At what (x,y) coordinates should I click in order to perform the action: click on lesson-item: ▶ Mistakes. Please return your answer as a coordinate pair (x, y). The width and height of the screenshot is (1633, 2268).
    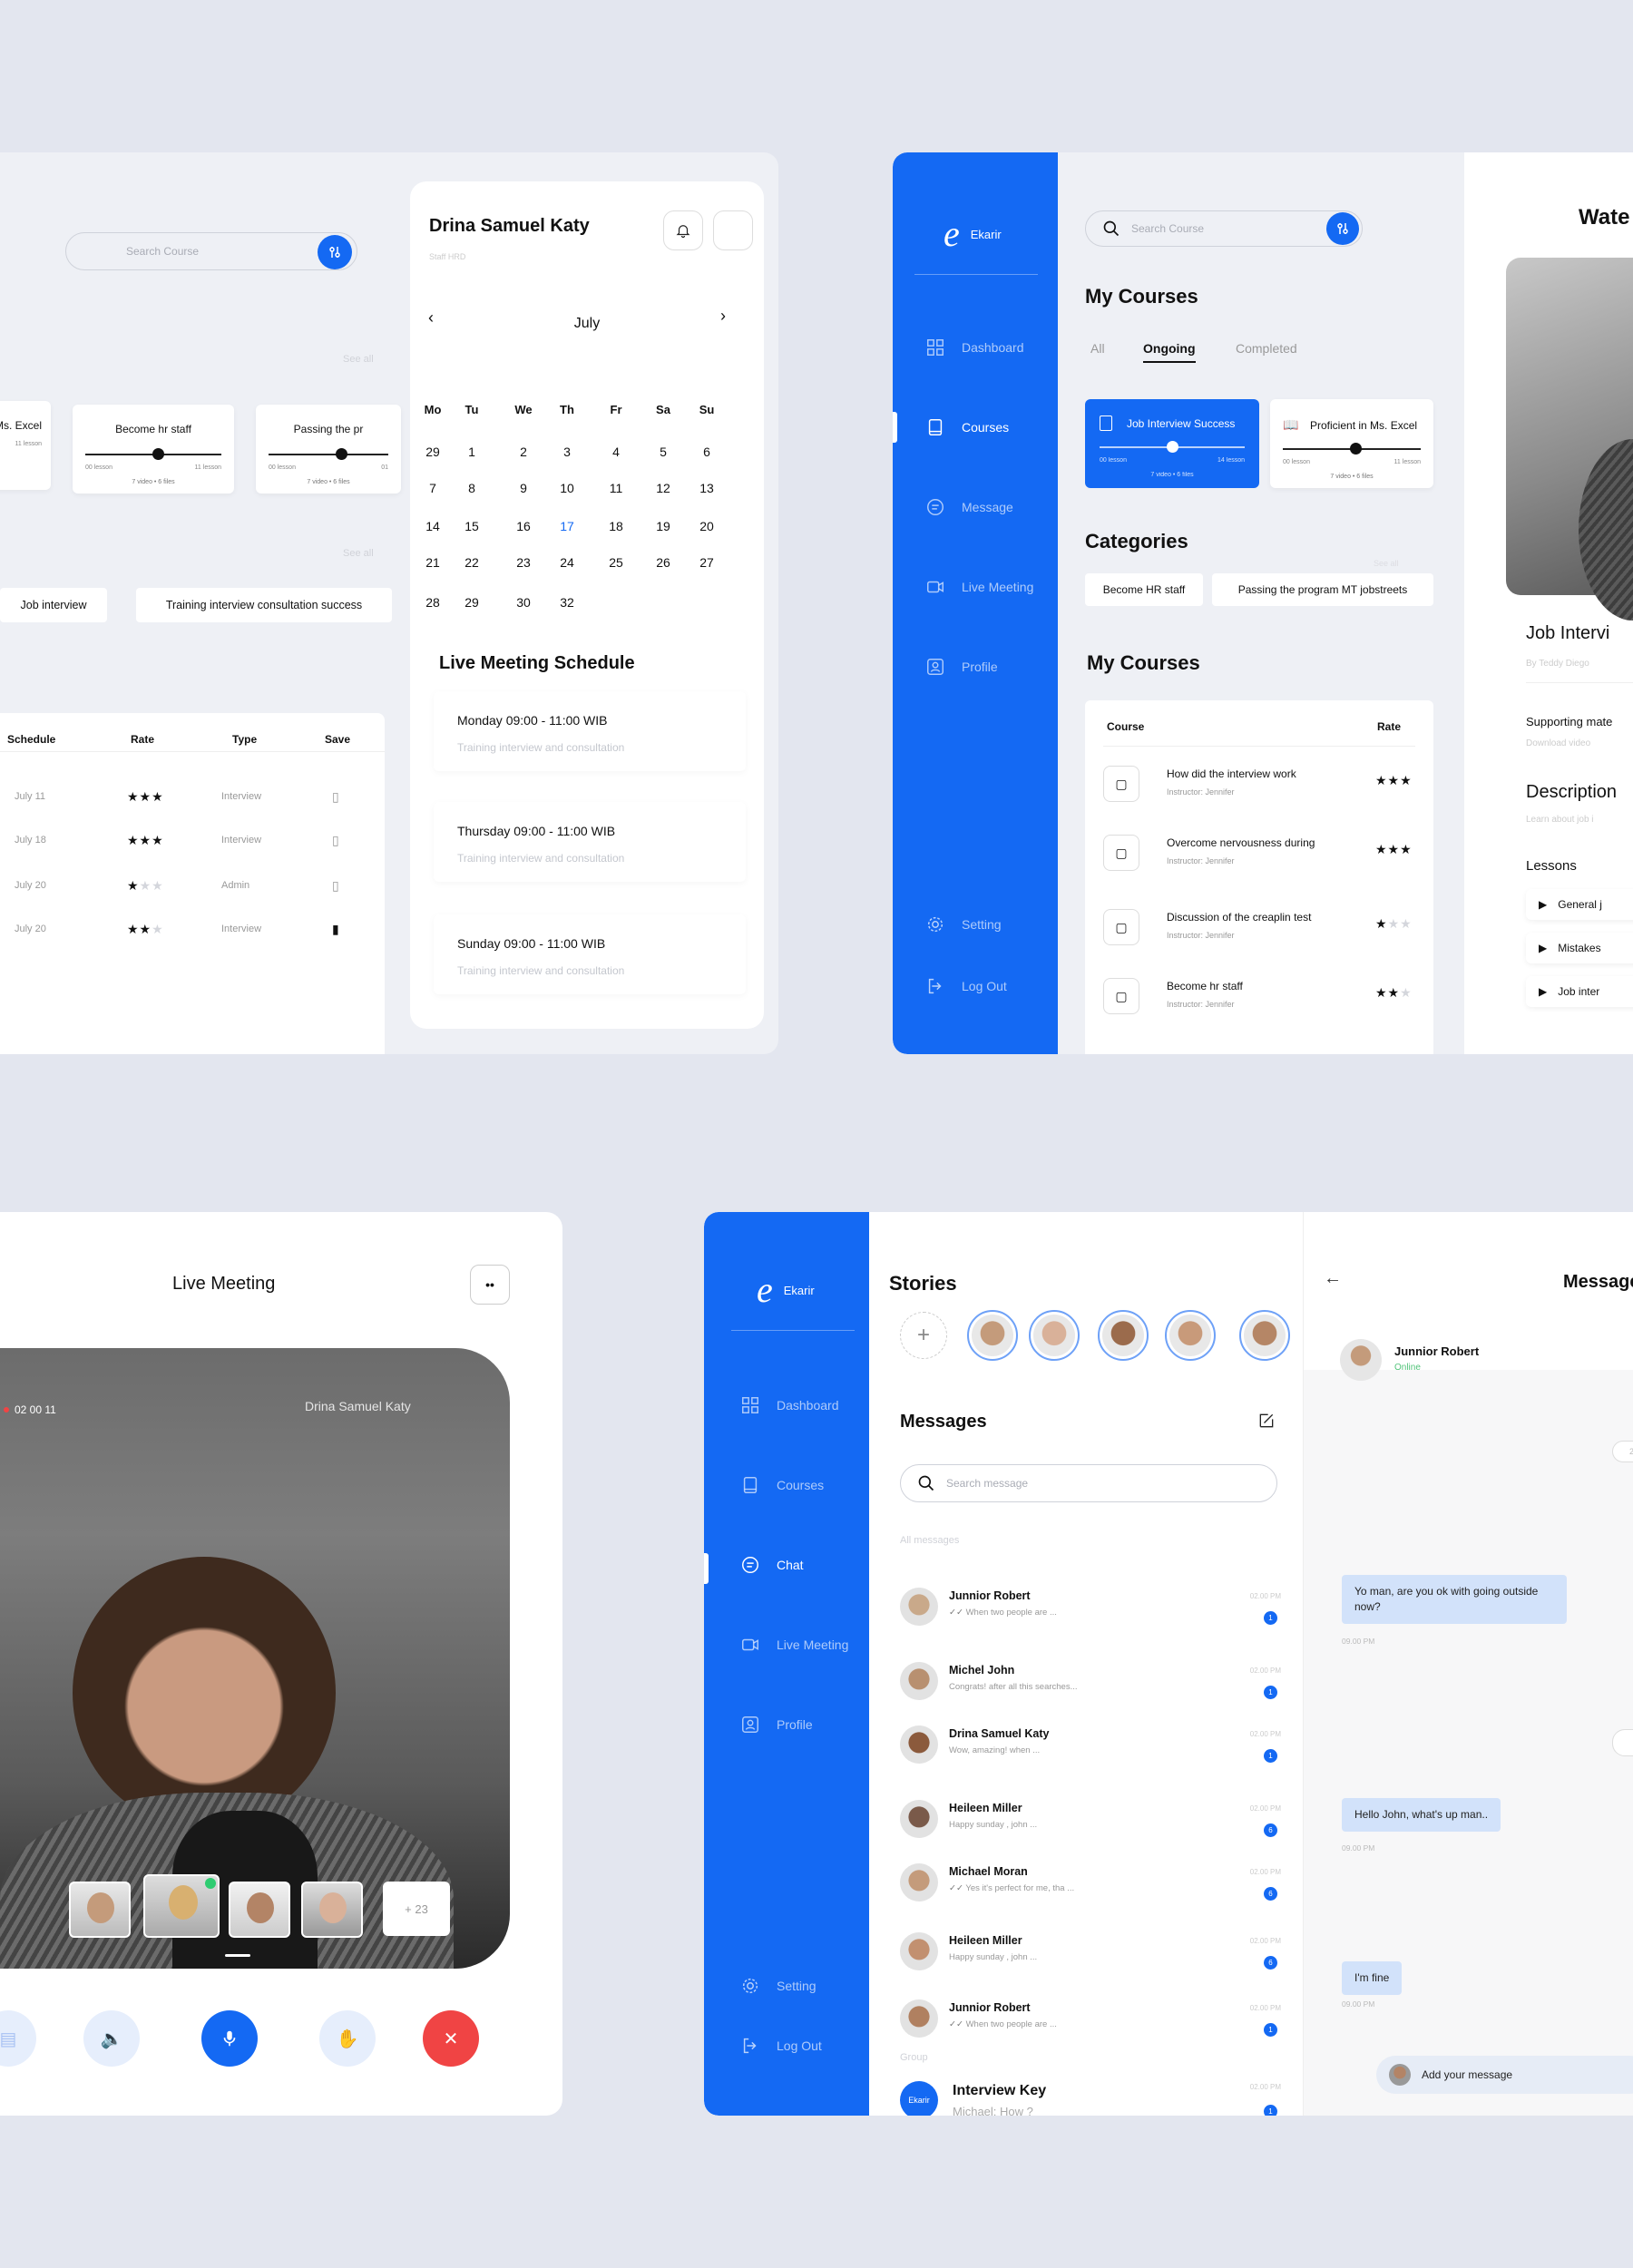
    Looking at the image, I should click on (1579, 948).